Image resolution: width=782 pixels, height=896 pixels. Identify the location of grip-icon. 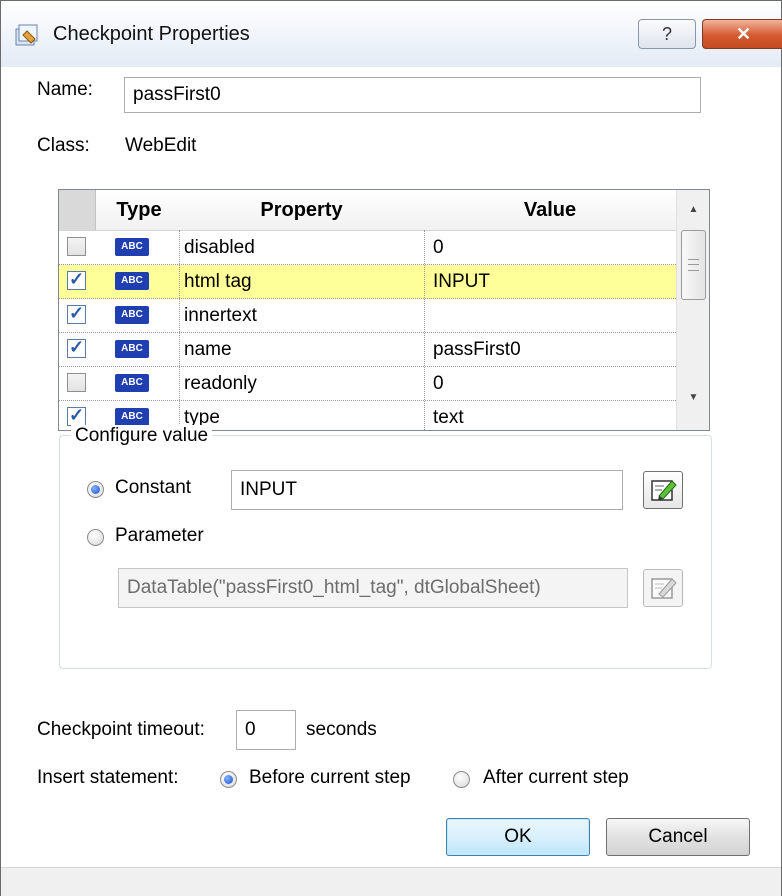
(693, 265).